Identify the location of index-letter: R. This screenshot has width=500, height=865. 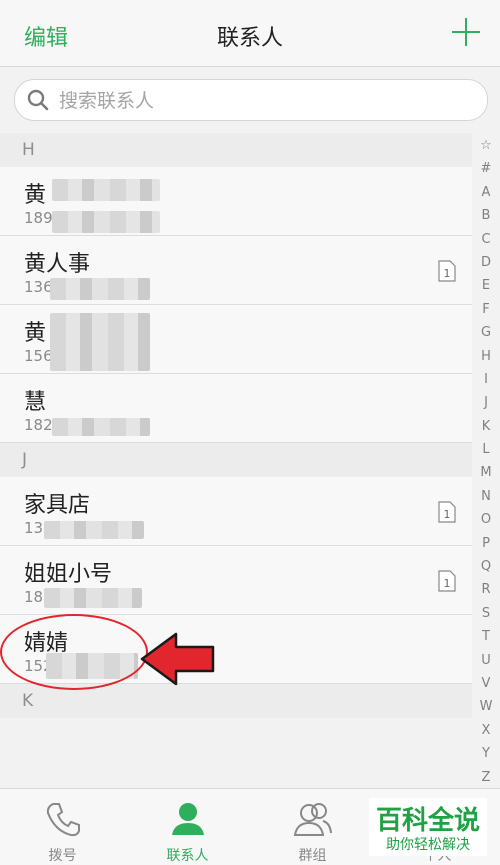
(486, 589).